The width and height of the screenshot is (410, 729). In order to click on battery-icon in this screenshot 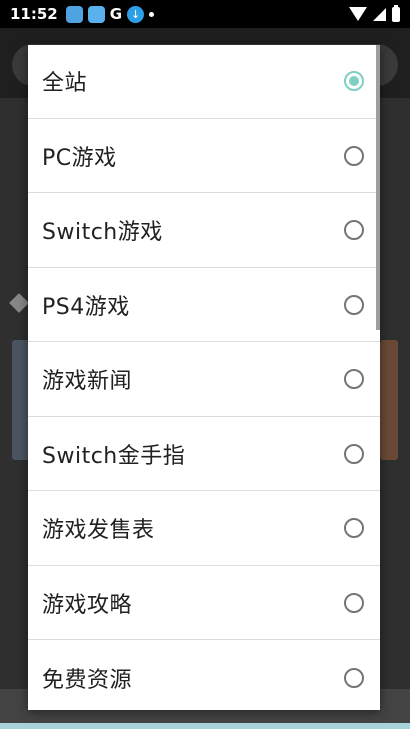, I will do `click(396, 13)`.